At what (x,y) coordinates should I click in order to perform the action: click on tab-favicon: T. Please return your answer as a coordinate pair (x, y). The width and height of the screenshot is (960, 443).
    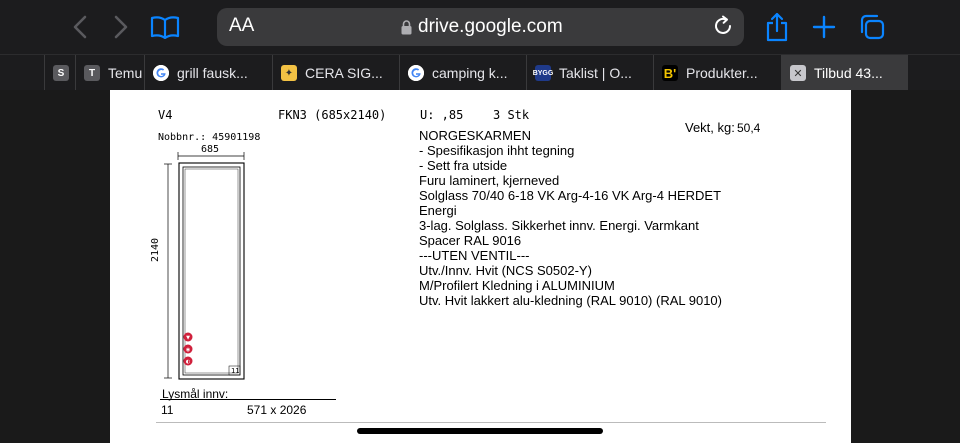
    Looking at the image, I should click on (92, 73).